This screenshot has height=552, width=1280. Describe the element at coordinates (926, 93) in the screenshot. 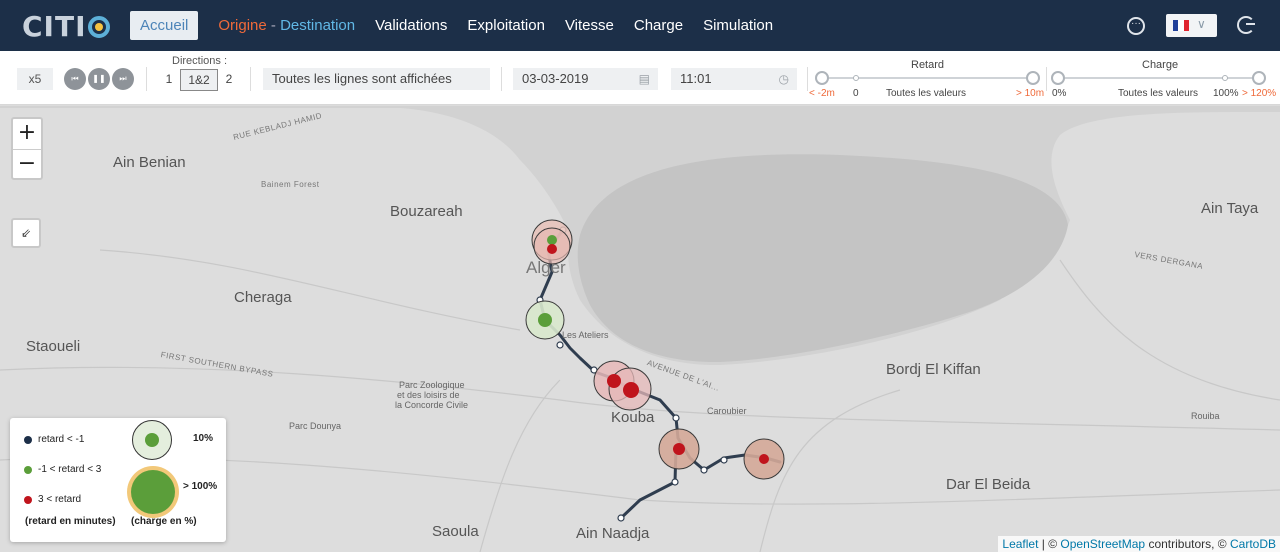

I see `retard-all-label: Toutes les valeurs` at that location.